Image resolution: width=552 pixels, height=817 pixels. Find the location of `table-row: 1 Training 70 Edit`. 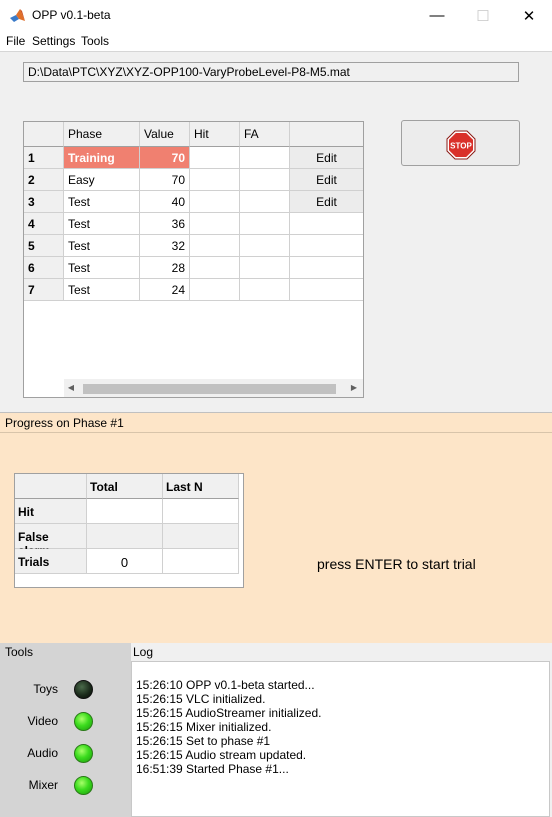

table-row: 1 Training 70 Edit is located at coordinates (193, 158).